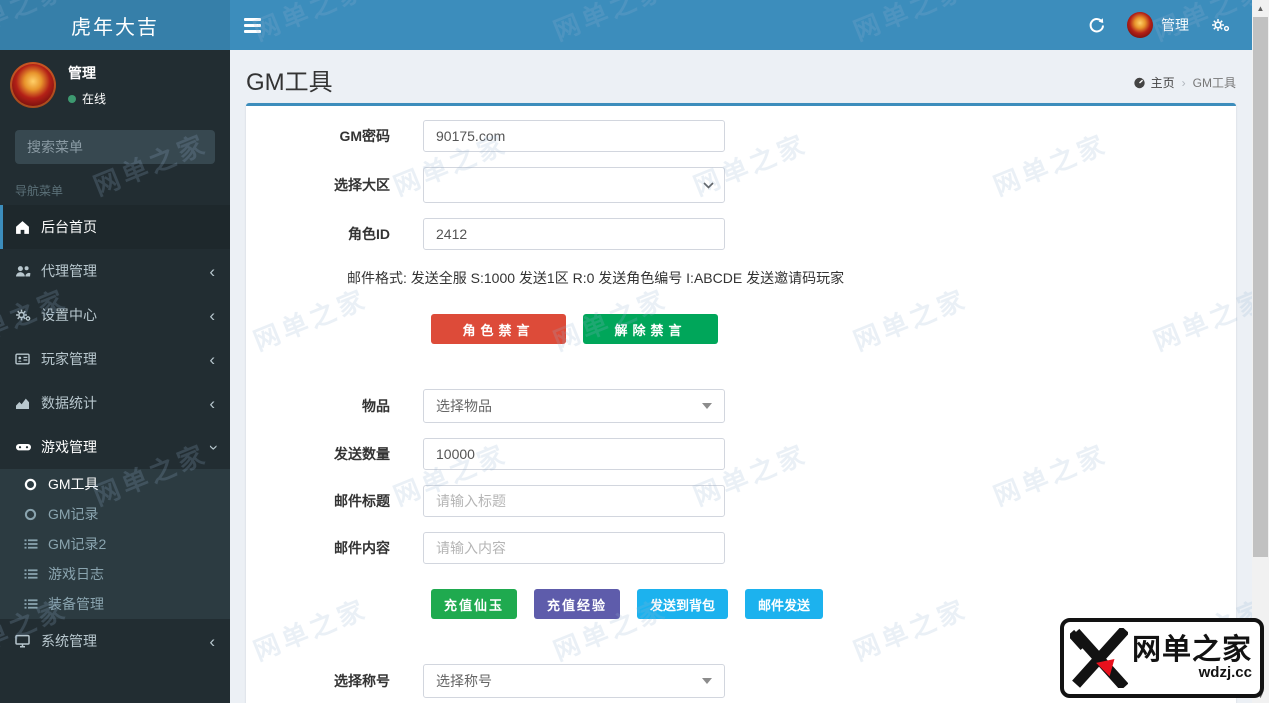 The height and width of the screenshot is (703, 1269). Describe the element at coordinates (1158, 25) in the screenshot. I see `user-menu-button: 管理` at that location.